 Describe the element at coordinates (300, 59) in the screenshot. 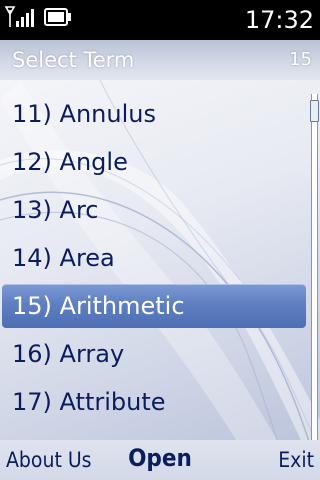

I see `item-count: 15` at that location.